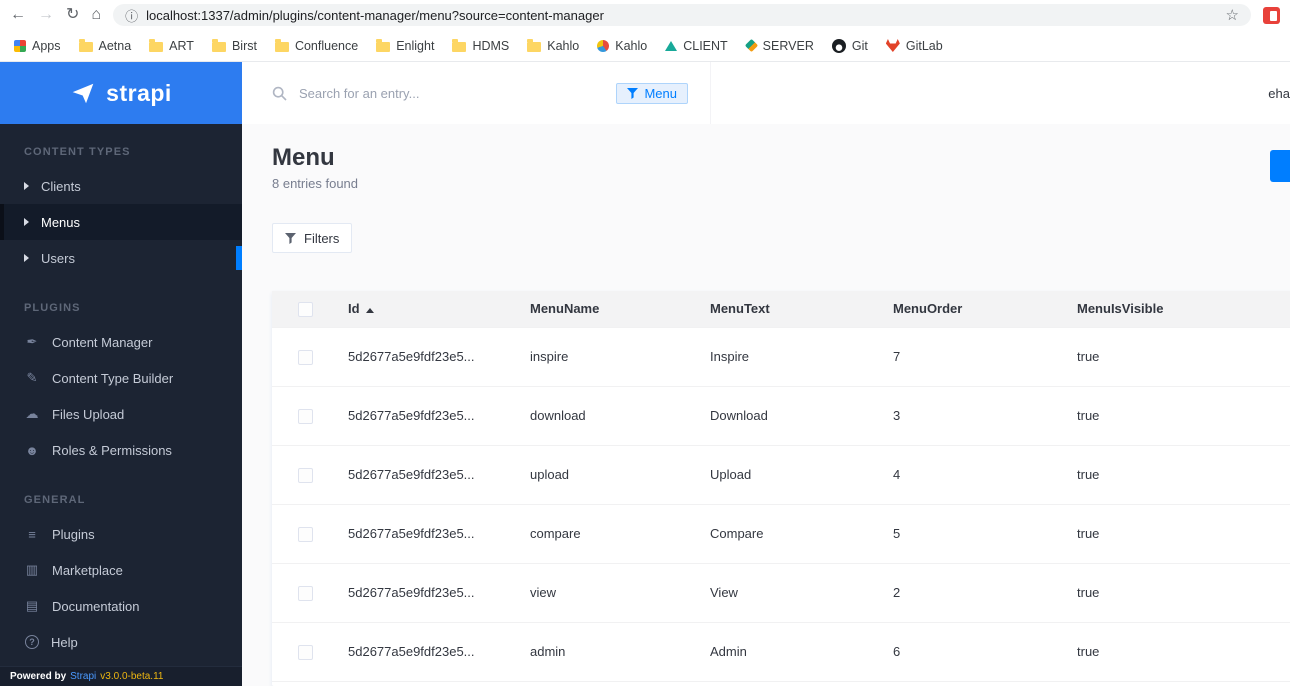  What do you see at coordinates (801, 415) in the screenshot?
I see `cell-menutext: Download` at bounding box center [801, 415].